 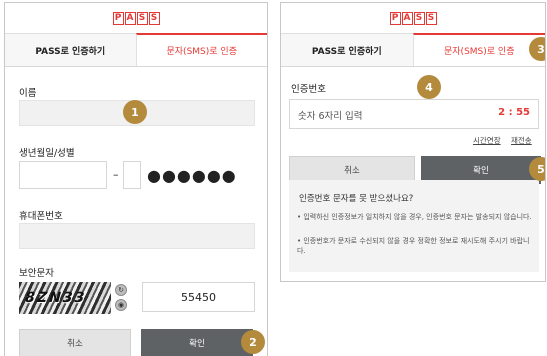 I want to click on captcha-audio-icon: ◉, so click(x=121, y=305).